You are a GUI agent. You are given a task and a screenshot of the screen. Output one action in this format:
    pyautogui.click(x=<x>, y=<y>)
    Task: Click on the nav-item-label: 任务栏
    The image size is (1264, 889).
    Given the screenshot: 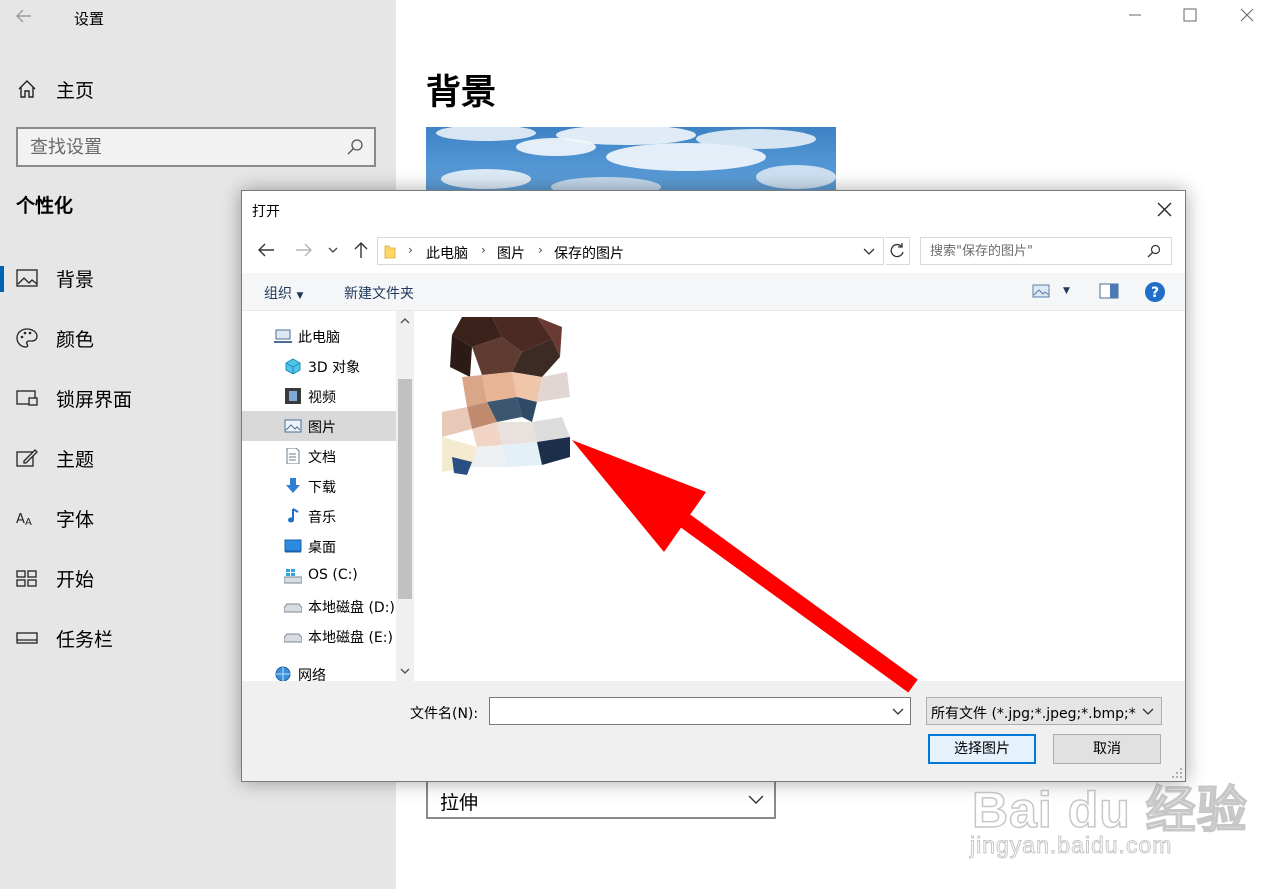 What is the action you would take?
    pyautogui.click(x=85, y=640)
    